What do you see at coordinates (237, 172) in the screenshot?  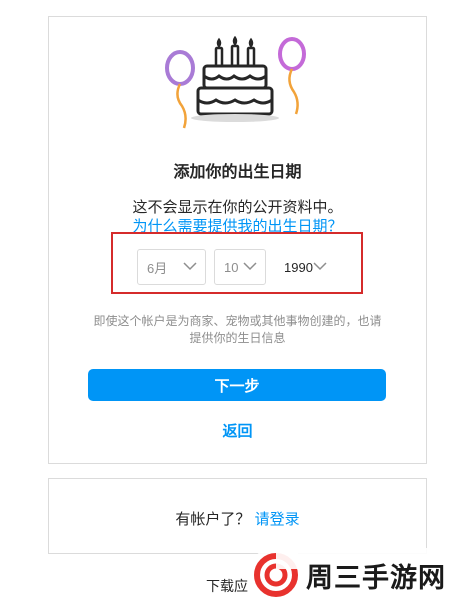 I see `dialog-title: 添加你的出生日期` at bounding box center [237, 172].